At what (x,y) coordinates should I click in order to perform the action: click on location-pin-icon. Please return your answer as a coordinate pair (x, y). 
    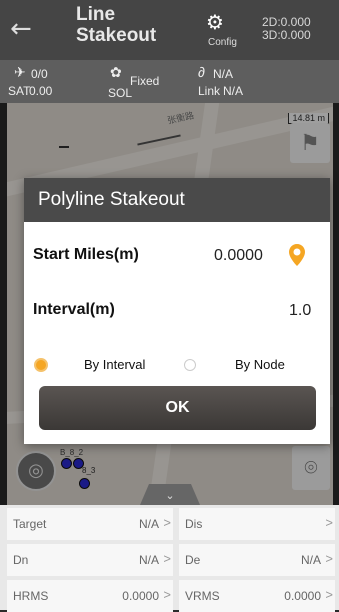
    Looking at the image, I should click on (297, 255).